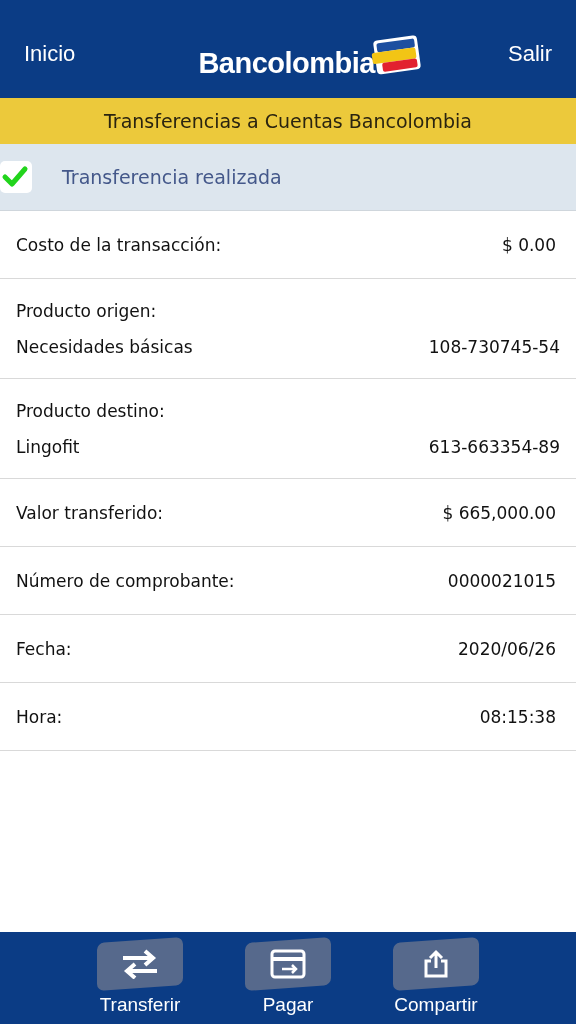  I want to click on transfer-button: Transferir, so click(140, 978).